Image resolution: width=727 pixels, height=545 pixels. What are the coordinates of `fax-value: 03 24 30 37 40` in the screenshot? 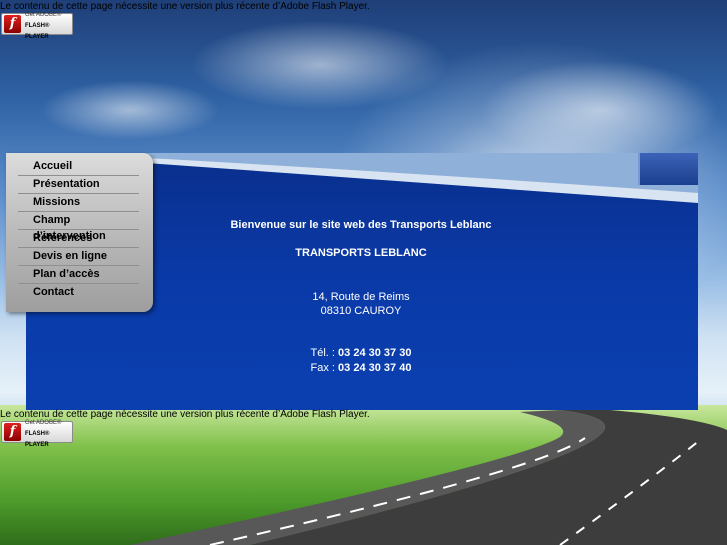 It's located at (375, 368).